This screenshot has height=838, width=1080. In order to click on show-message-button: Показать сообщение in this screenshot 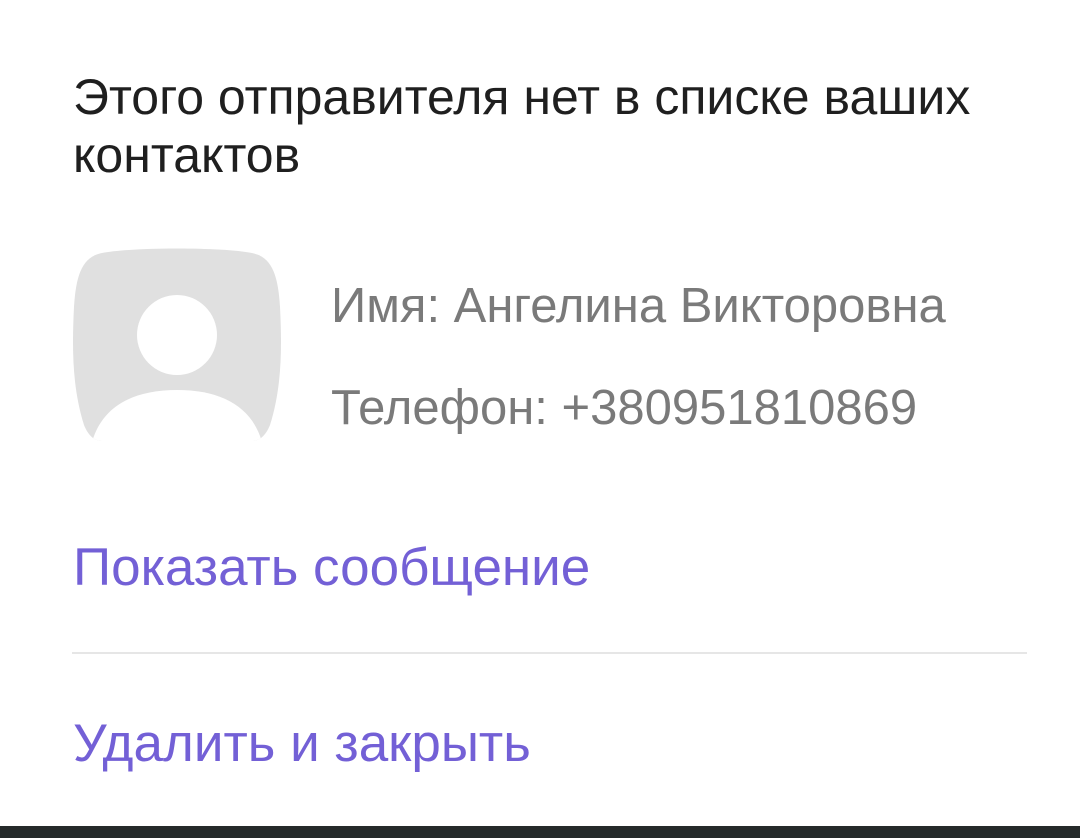, I will do `click(331, 568)`.